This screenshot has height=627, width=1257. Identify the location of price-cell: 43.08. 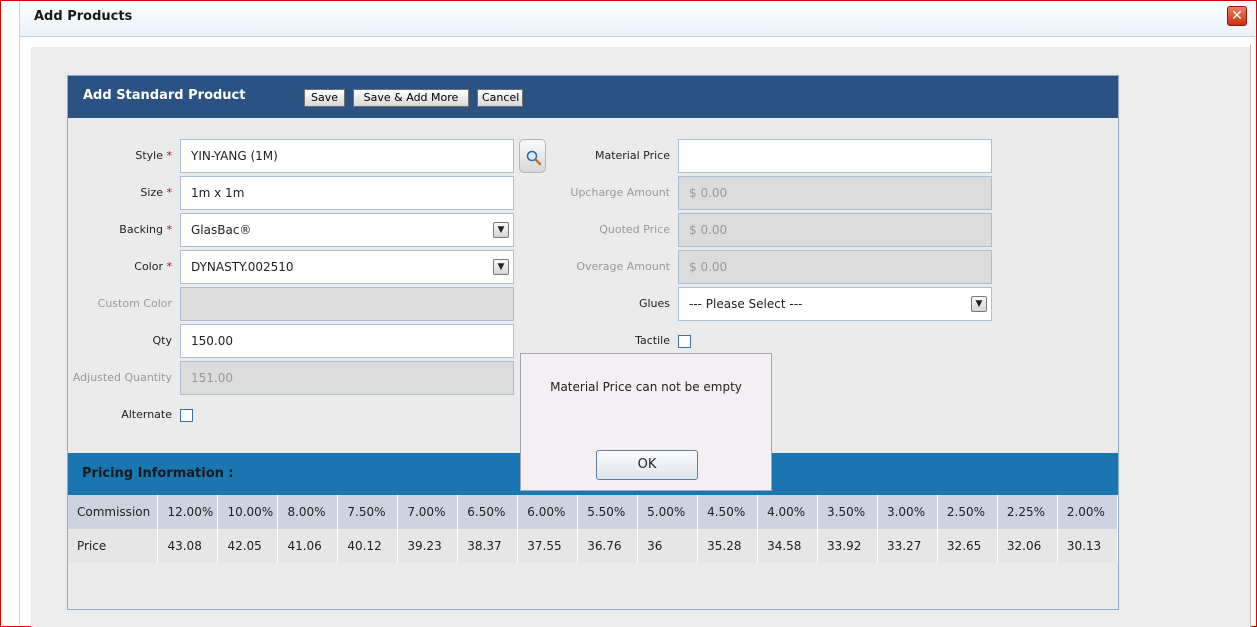
(188, 546).